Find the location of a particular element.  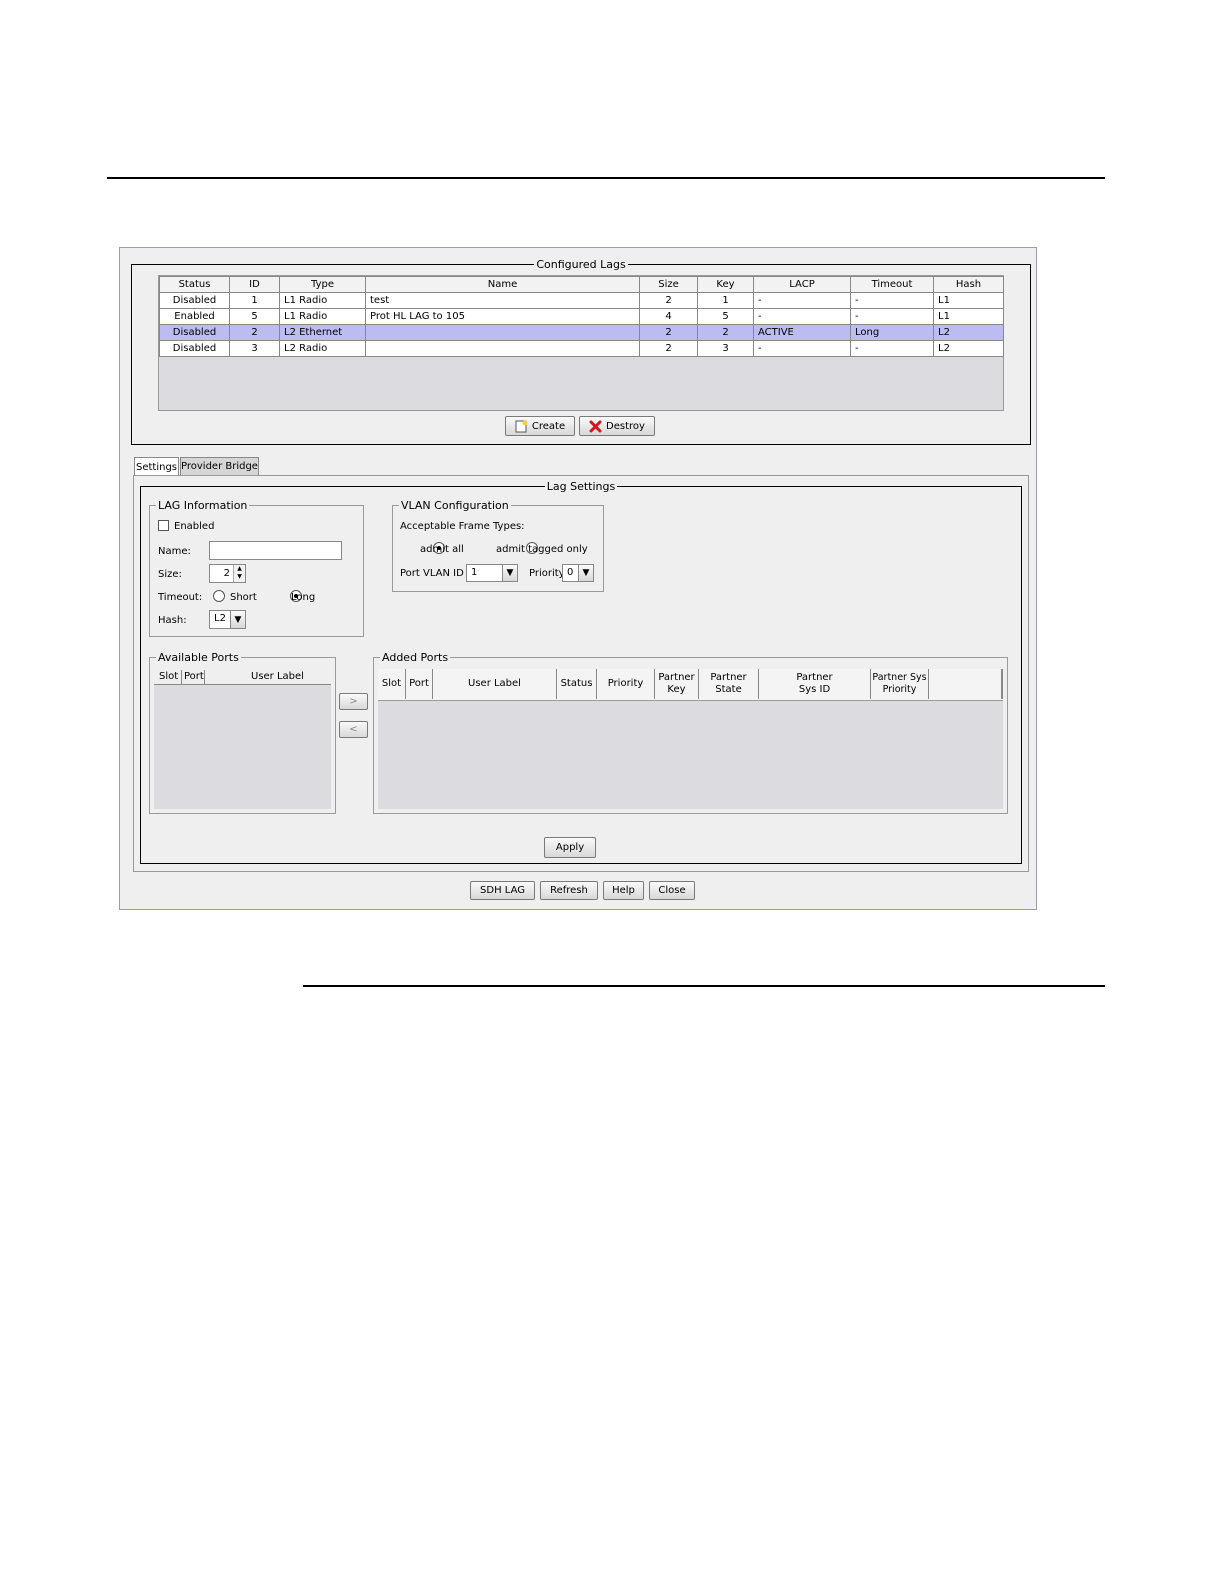

sdh-lag-label: SDH LAG is located at coordinates (502, 890).